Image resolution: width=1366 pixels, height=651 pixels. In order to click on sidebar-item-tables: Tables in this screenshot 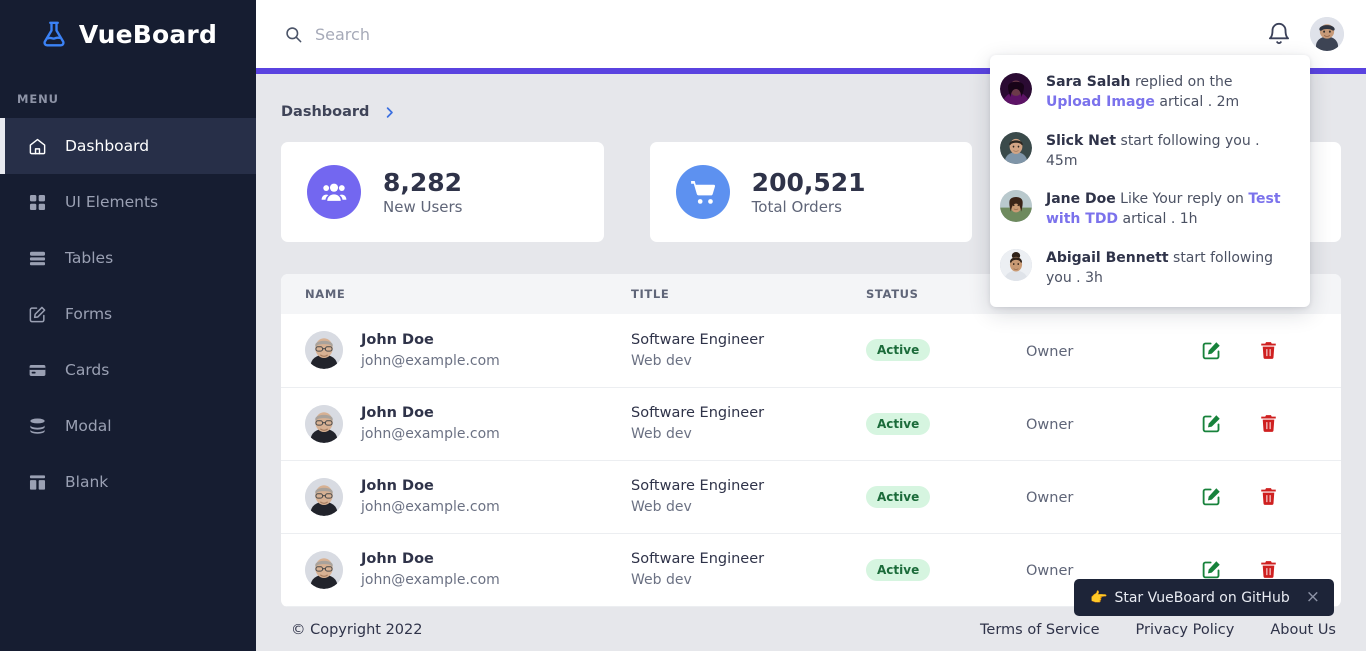, I will do `click(128, 258)`.